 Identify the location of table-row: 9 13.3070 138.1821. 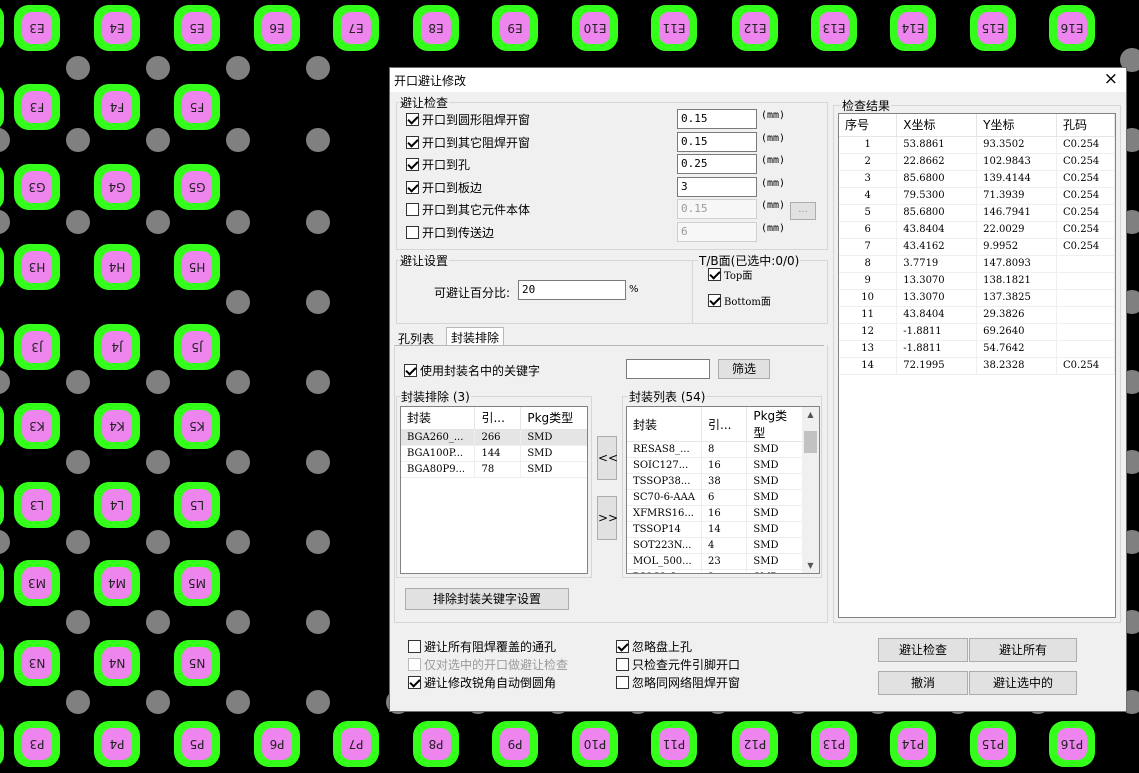
(977, 281).